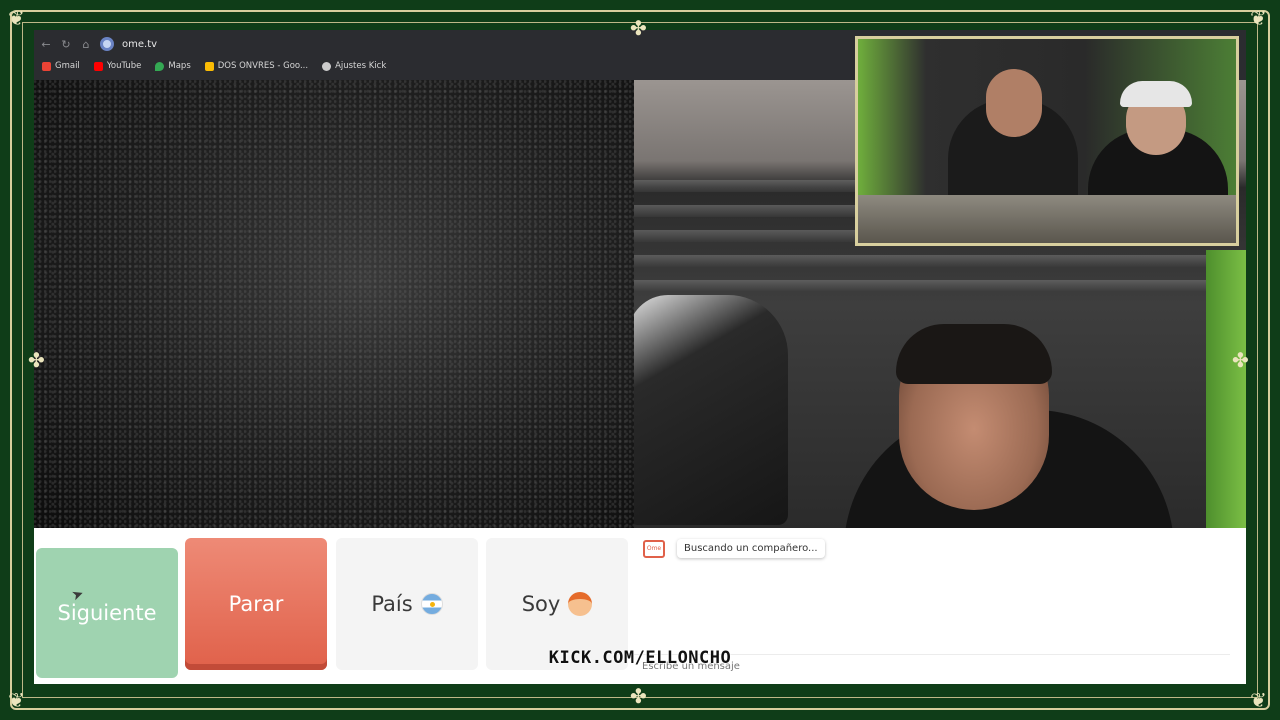  Describe the element at coordinates (361, 66) in the screenshot. I see `bookmark-label: Ajustes Kick` at that location.